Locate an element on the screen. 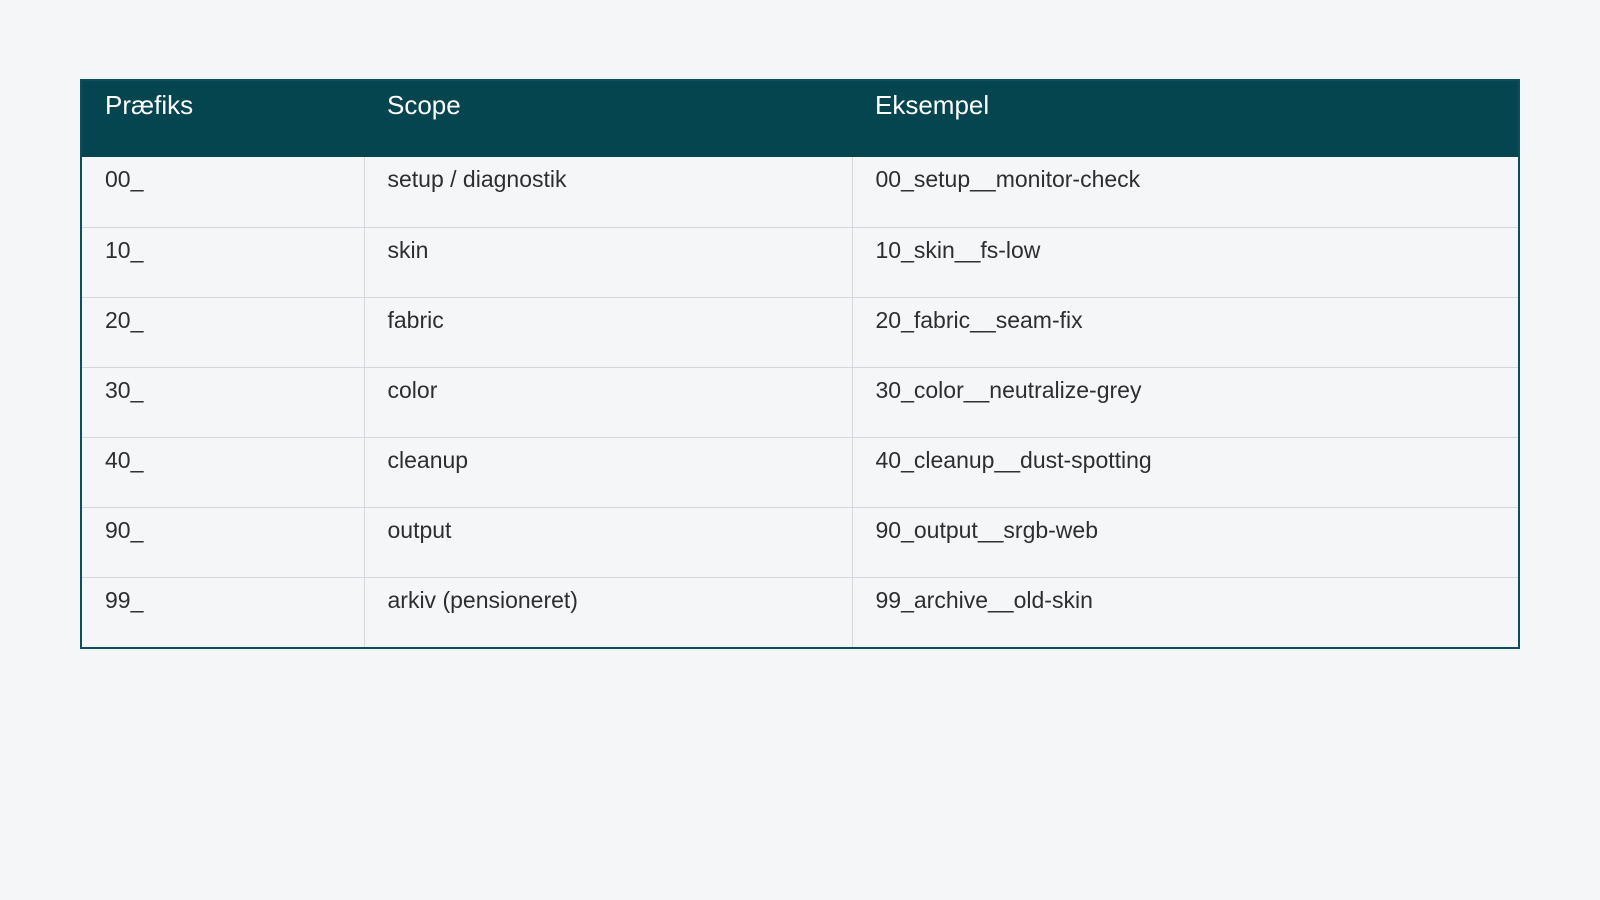  header-prefix: Præfiks is located at coordinates (149, 105).